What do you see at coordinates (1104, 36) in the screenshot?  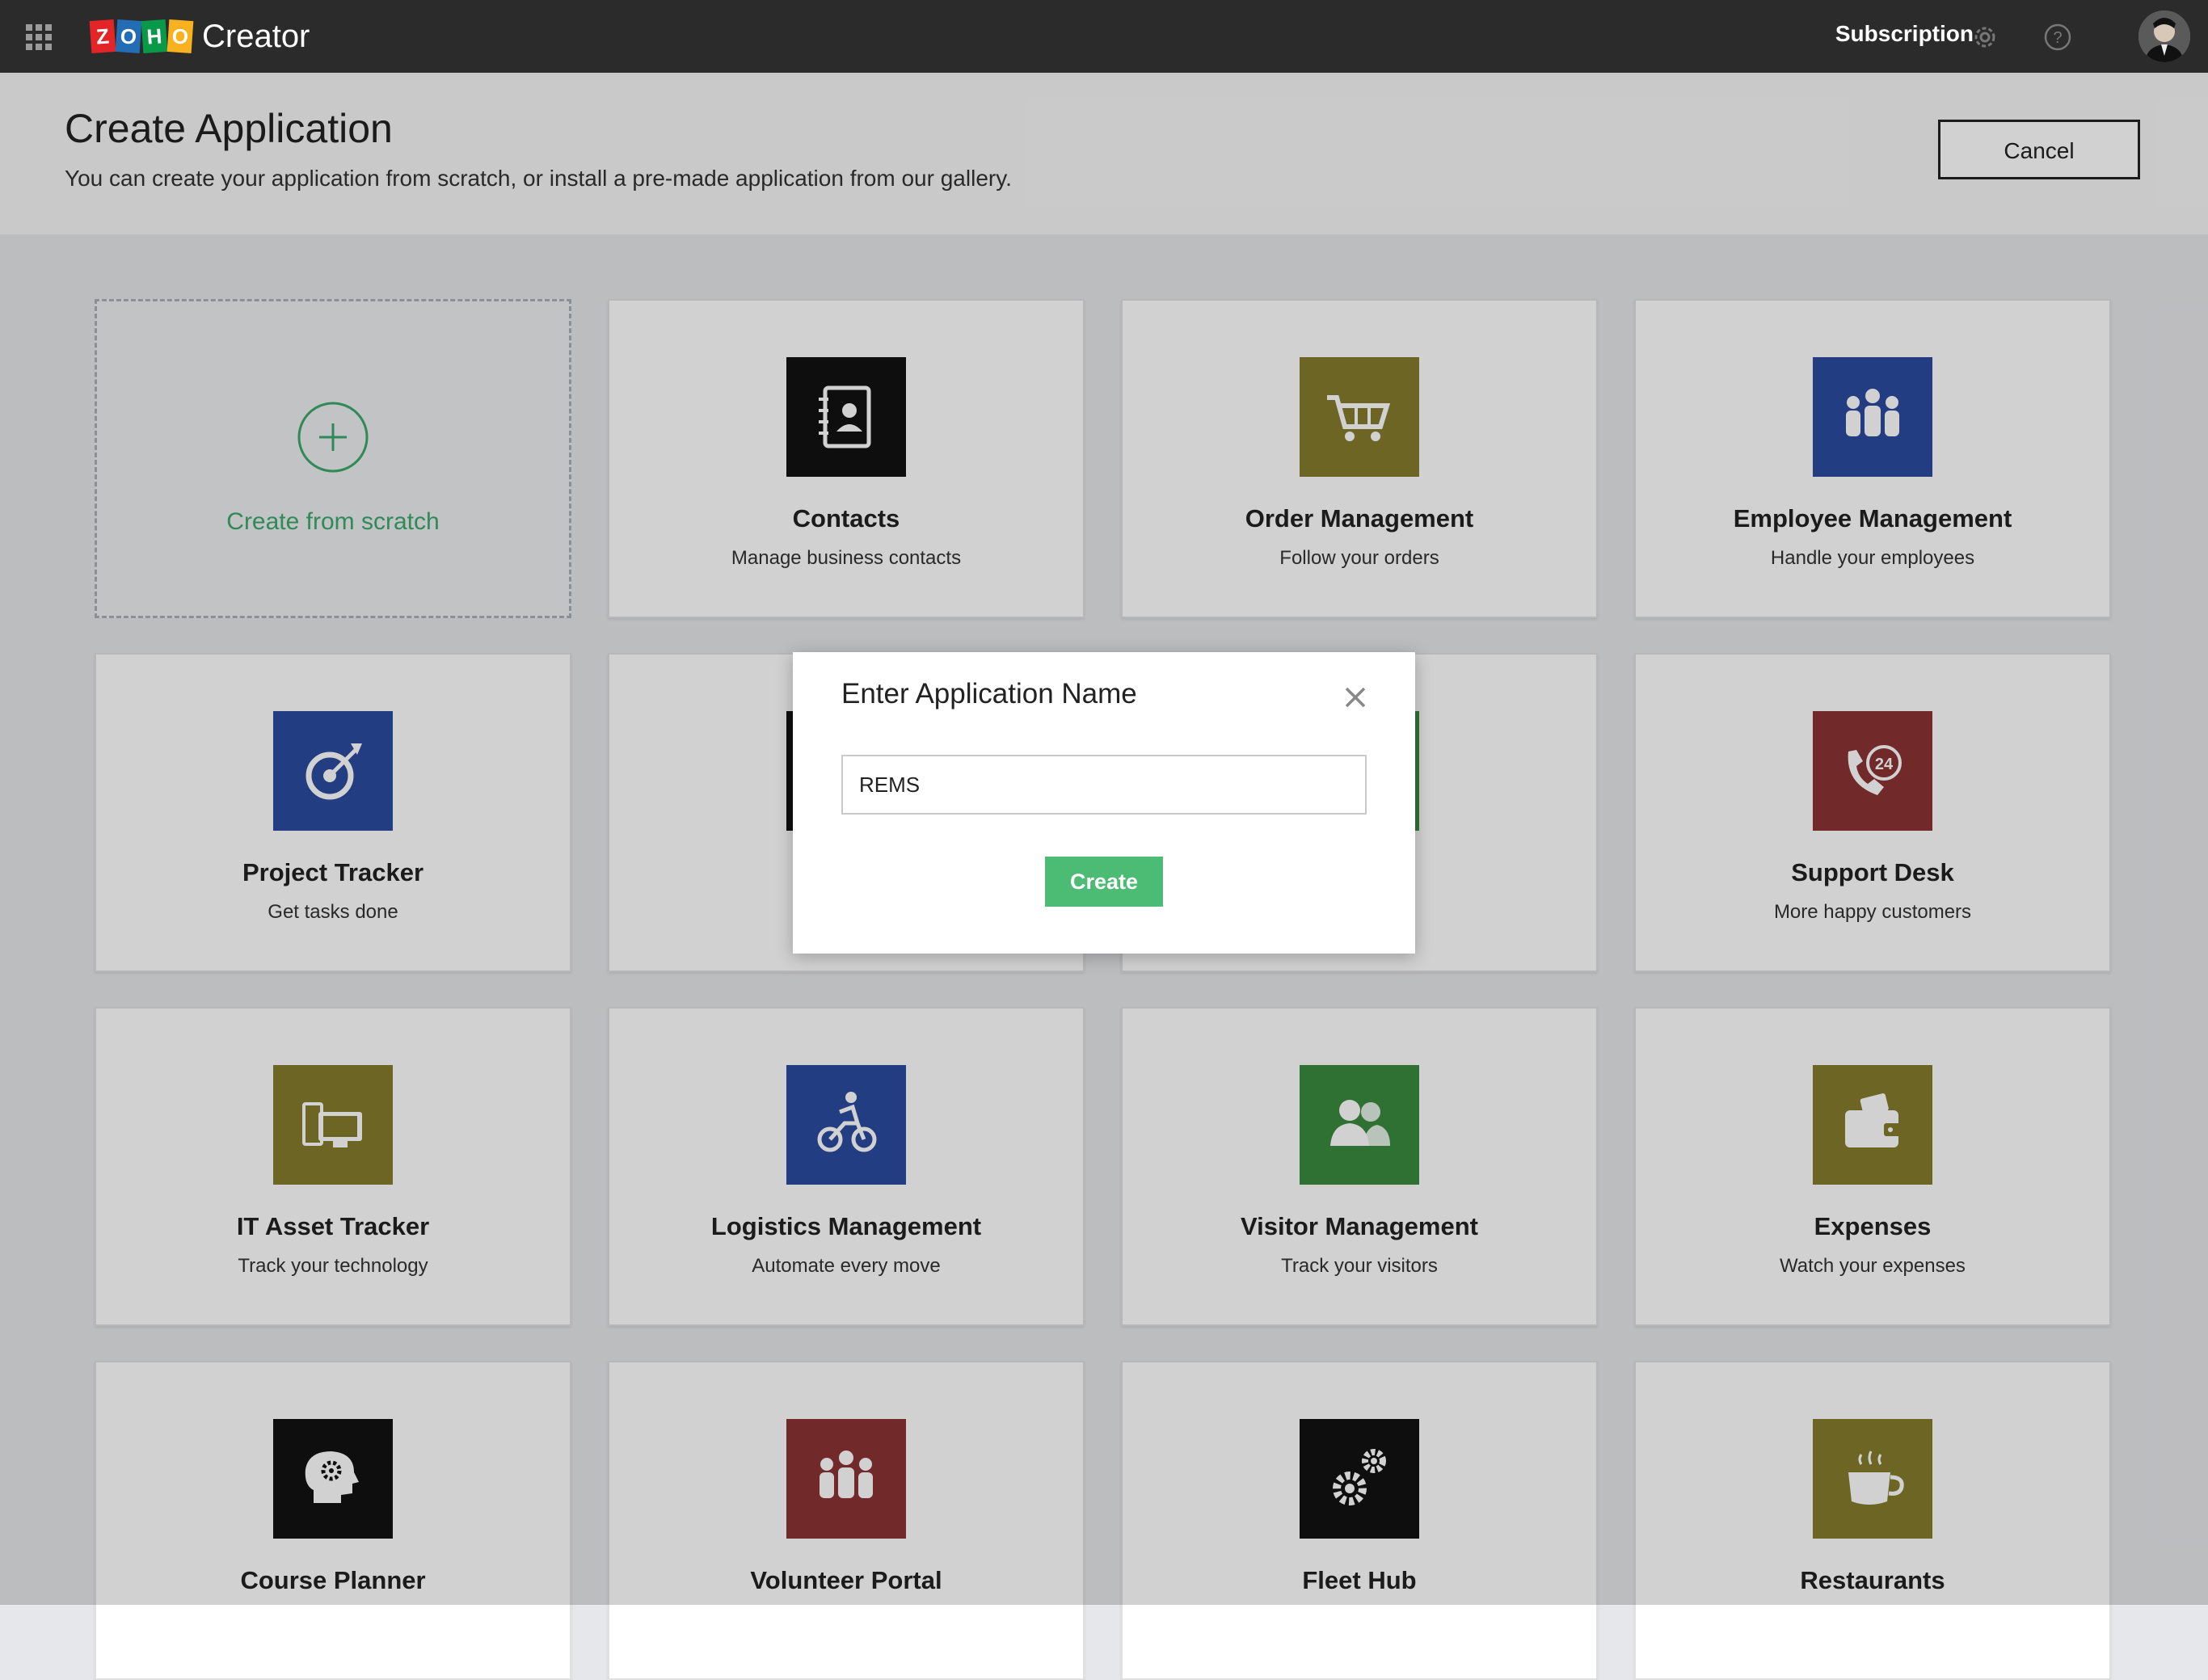 I see `top-bar: Z O H O Creator Subscription ?` at bounding box center [1104, 36].